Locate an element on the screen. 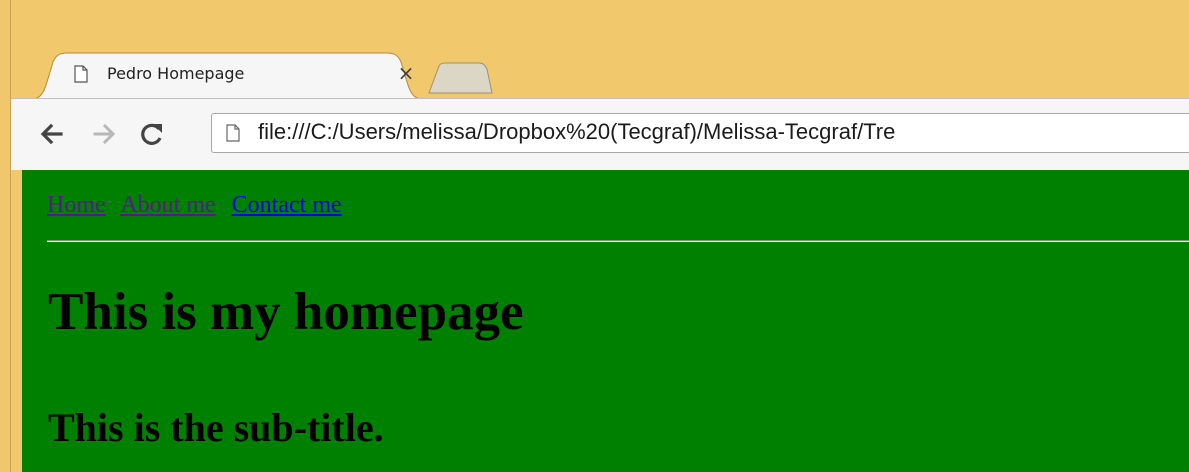 The image size is (1189, 472). close-icon: × is located at coordinates (406, 73).